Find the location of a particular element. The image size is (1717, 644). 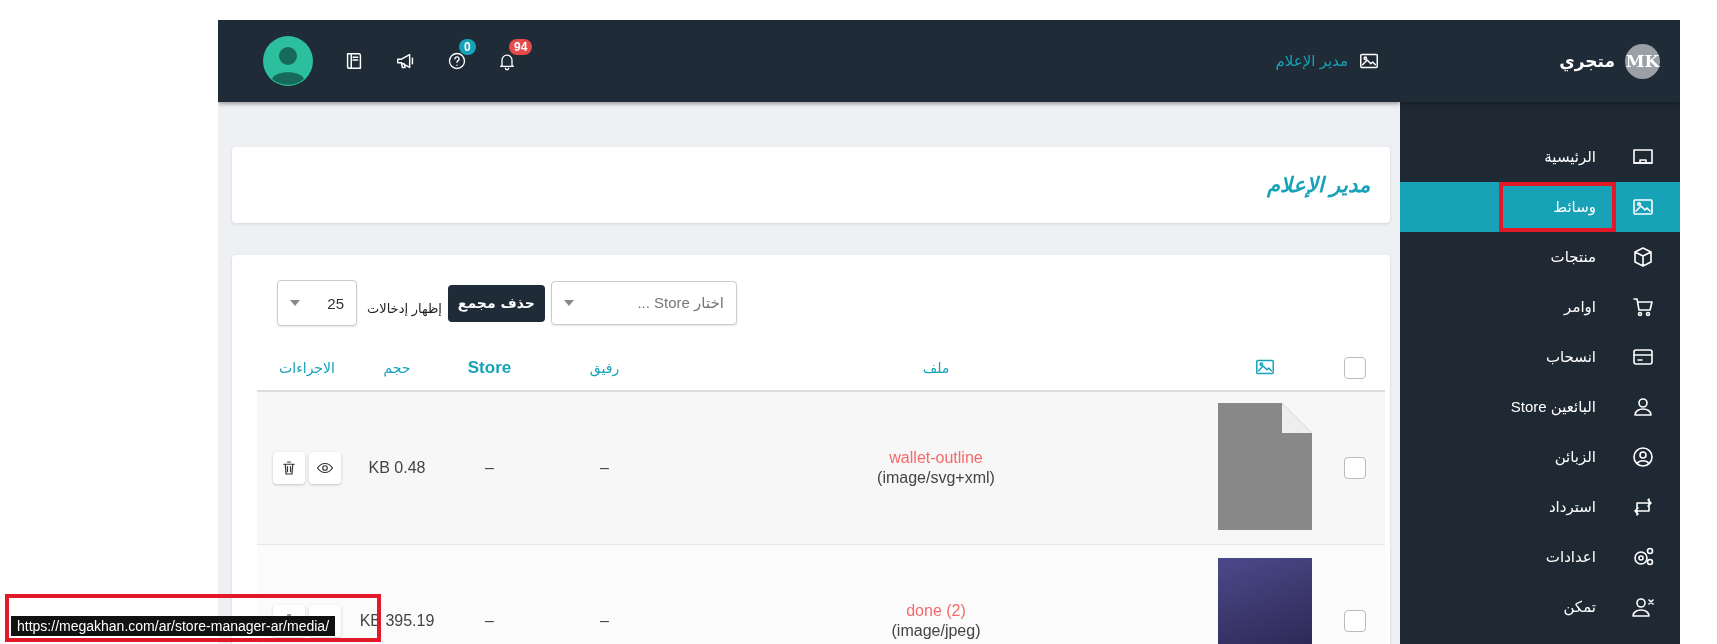

column-header: حجم is located at coordinates (397, 368).